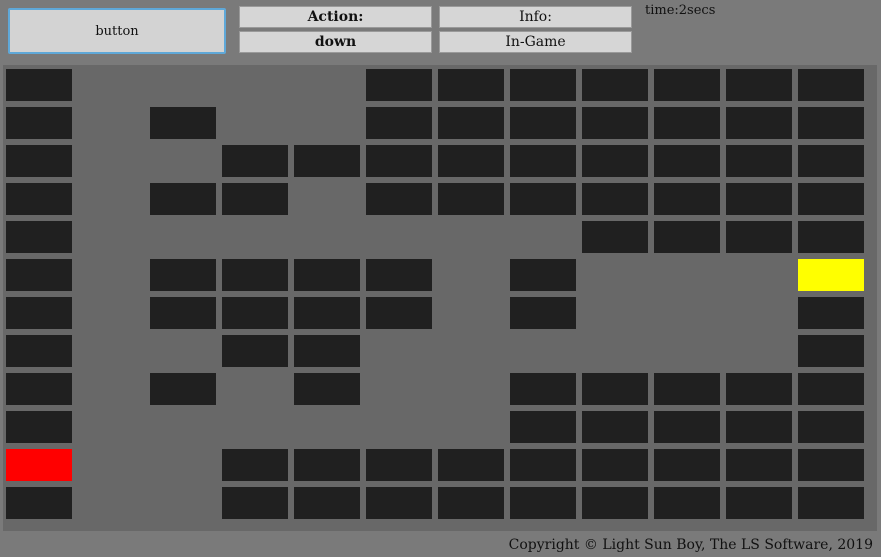 Image resolution: width=881 pixels, height=557 pixels. I want to click on action-title: Action:, so click(335, 17).